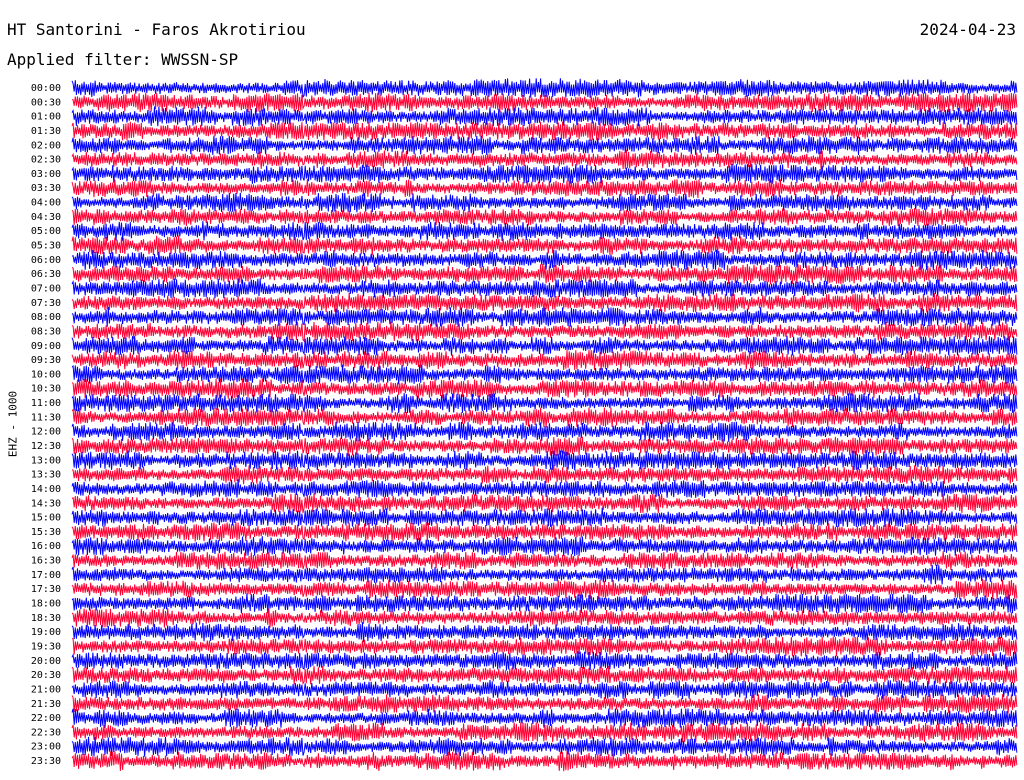  Describe the element at coordinates (46, 732) in the screenshot. I see `time-tick-label: 22:30` at that location.